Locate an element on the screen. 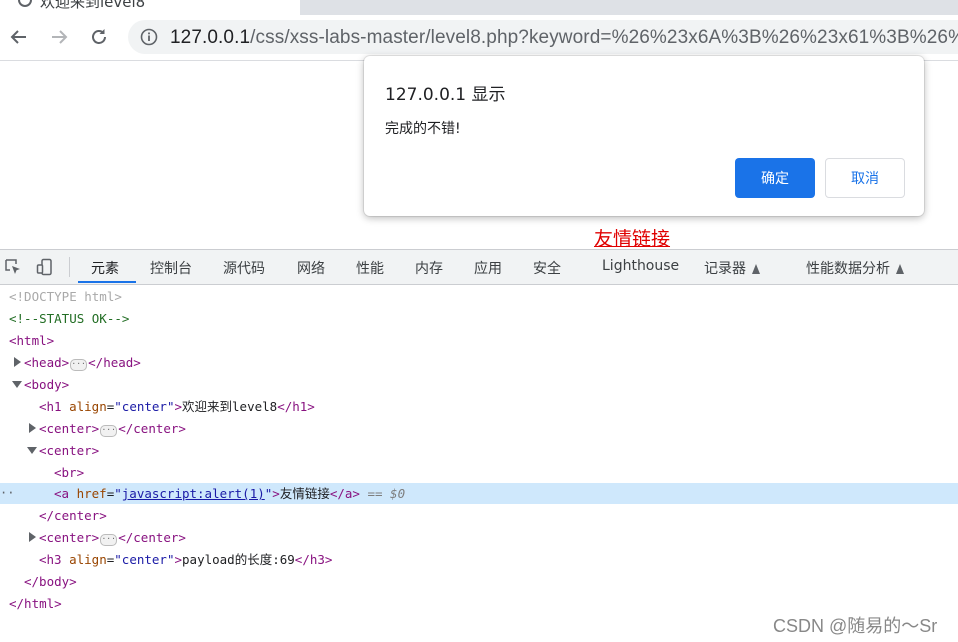 The height and width of the screenshot is (642, 958). h3-text: payload的长度:69 is located at coordinates (238, 559).